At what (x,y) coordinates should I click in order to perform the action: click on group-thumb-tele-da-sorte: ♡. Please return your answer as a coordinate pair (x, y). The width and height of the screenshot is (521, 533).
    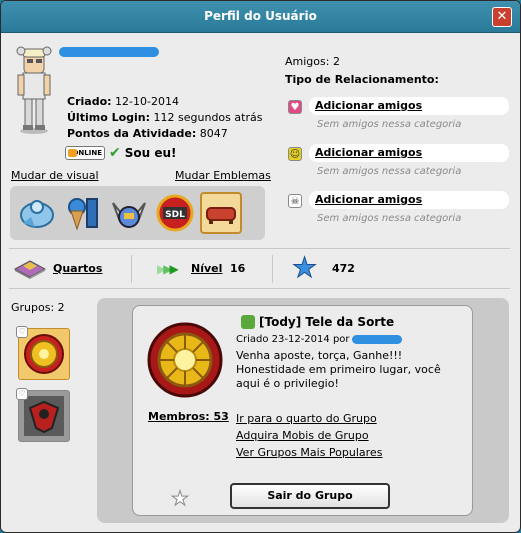
    Looking at the image, I should click on (43, 353).